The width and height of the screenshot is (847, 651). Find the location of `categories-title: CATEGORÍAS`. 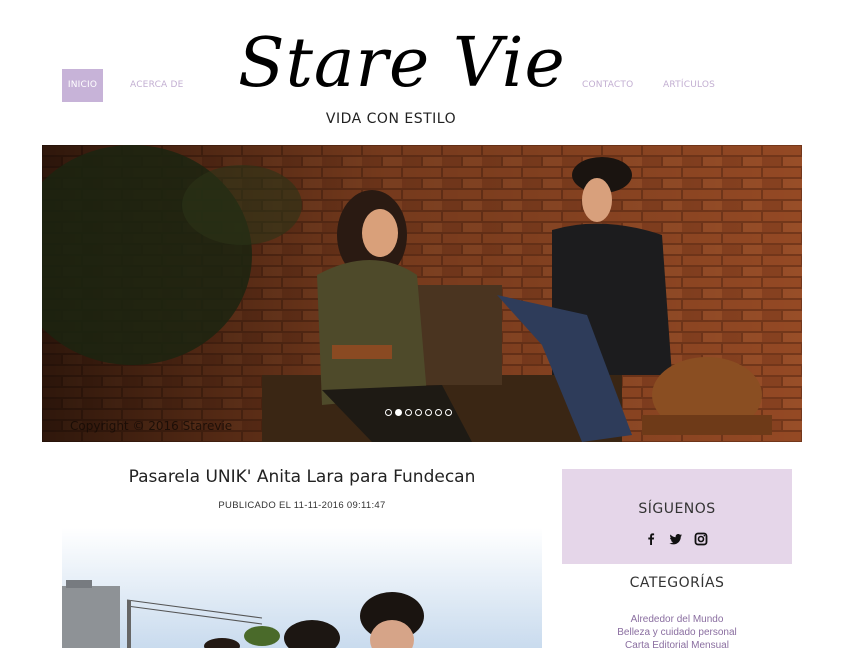

categories-title: CATEGORÍAS is located at coordinates (677, 583).